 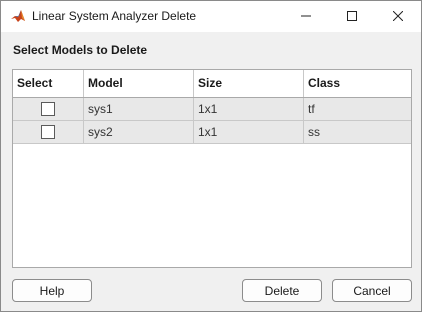 I want to click on close-icon, so click(x=398, y=17).